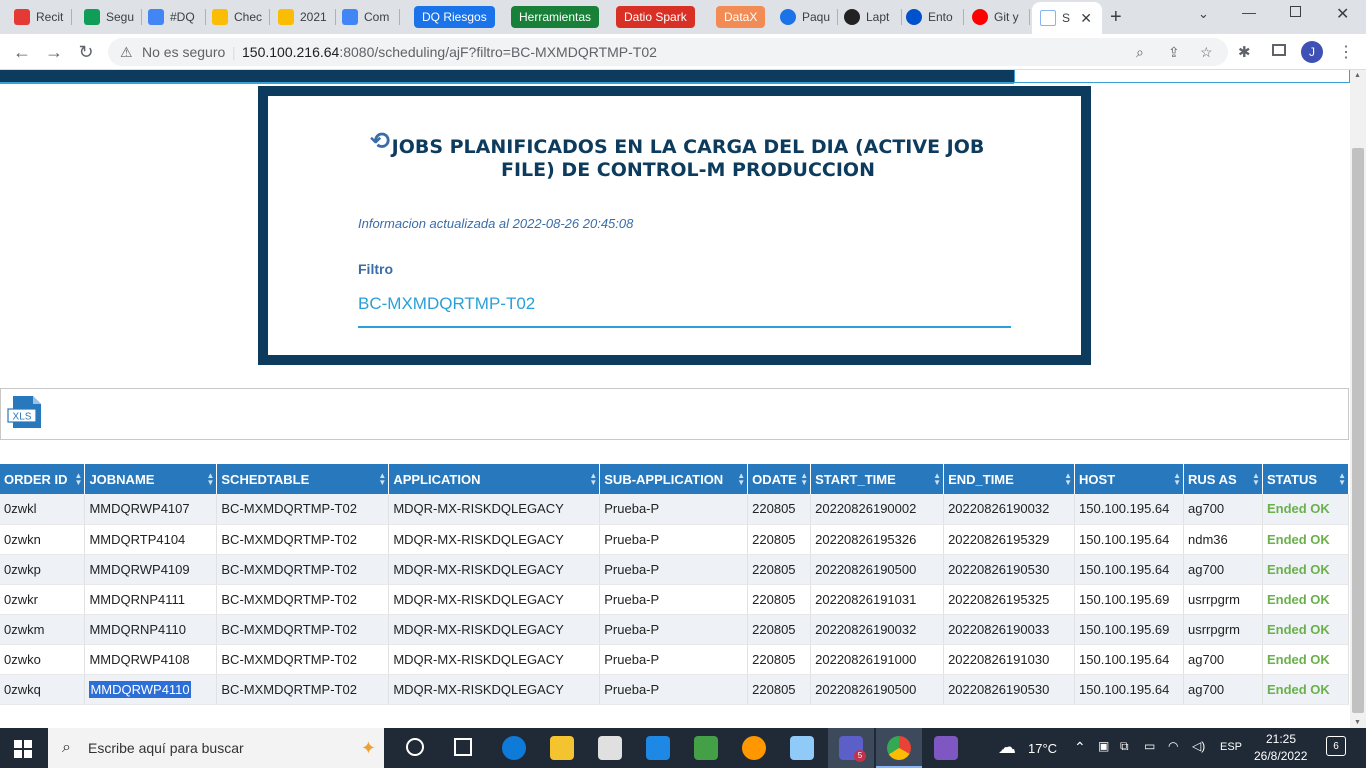 The width and height of the screenshot is (1366, 768). Describe the element at coordinates (1244, 52) in the screenshot. I see `extensions-icon: ✱` at that location.